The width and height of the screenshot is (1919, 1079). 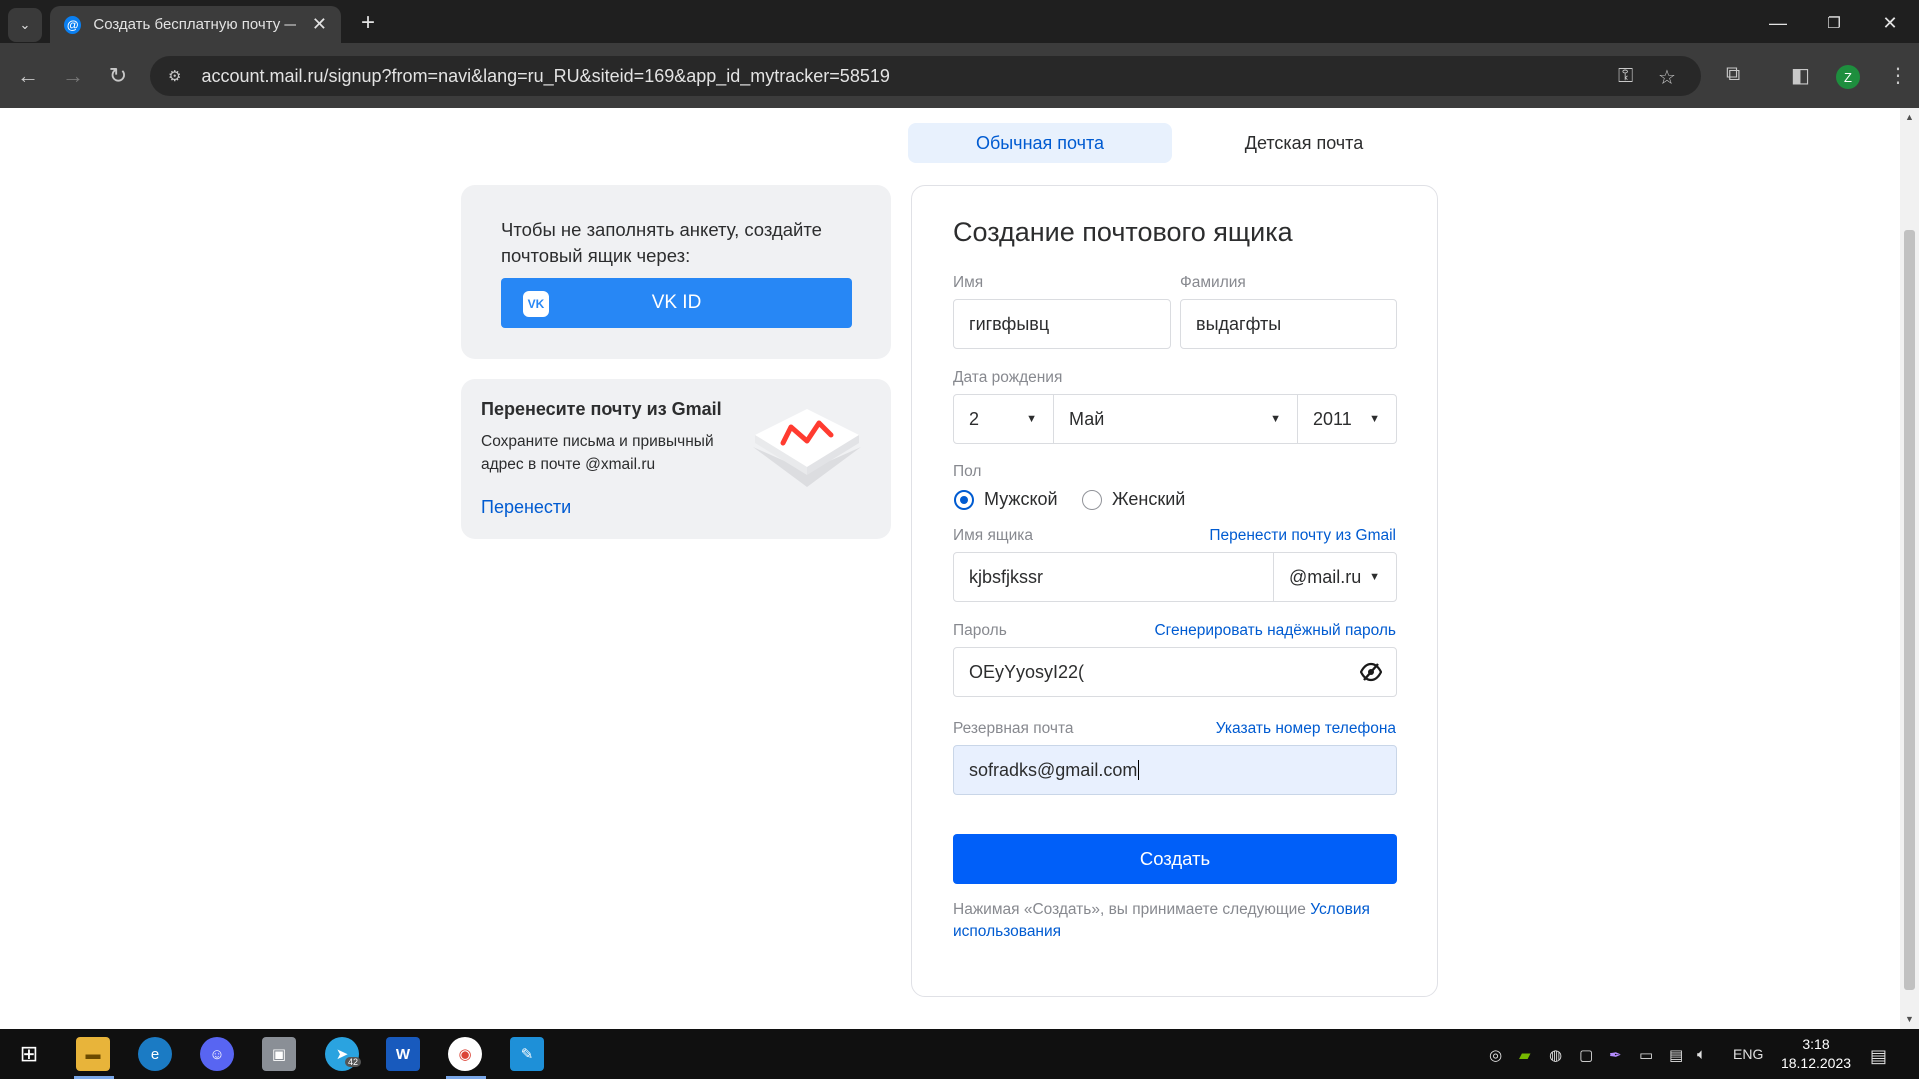 I want to click on mailbox-name-label: Имя ящика, so click(x=993, y=535).